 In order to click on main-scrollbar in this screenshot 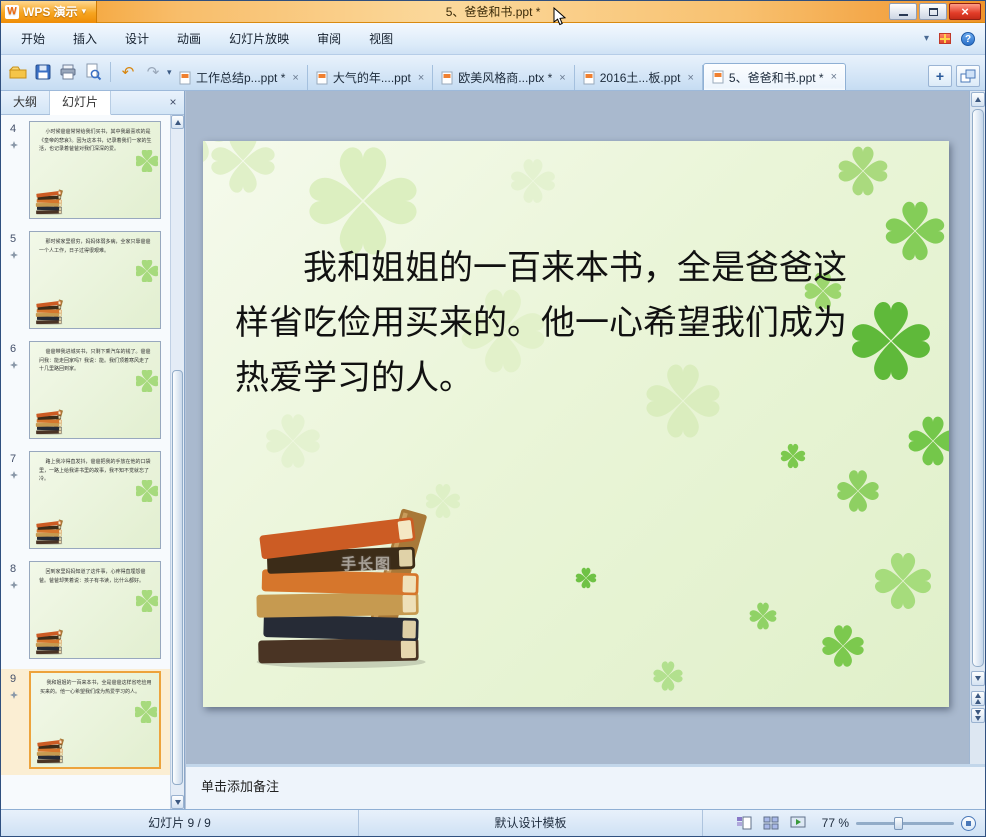, I will do `click(977, 427)`.